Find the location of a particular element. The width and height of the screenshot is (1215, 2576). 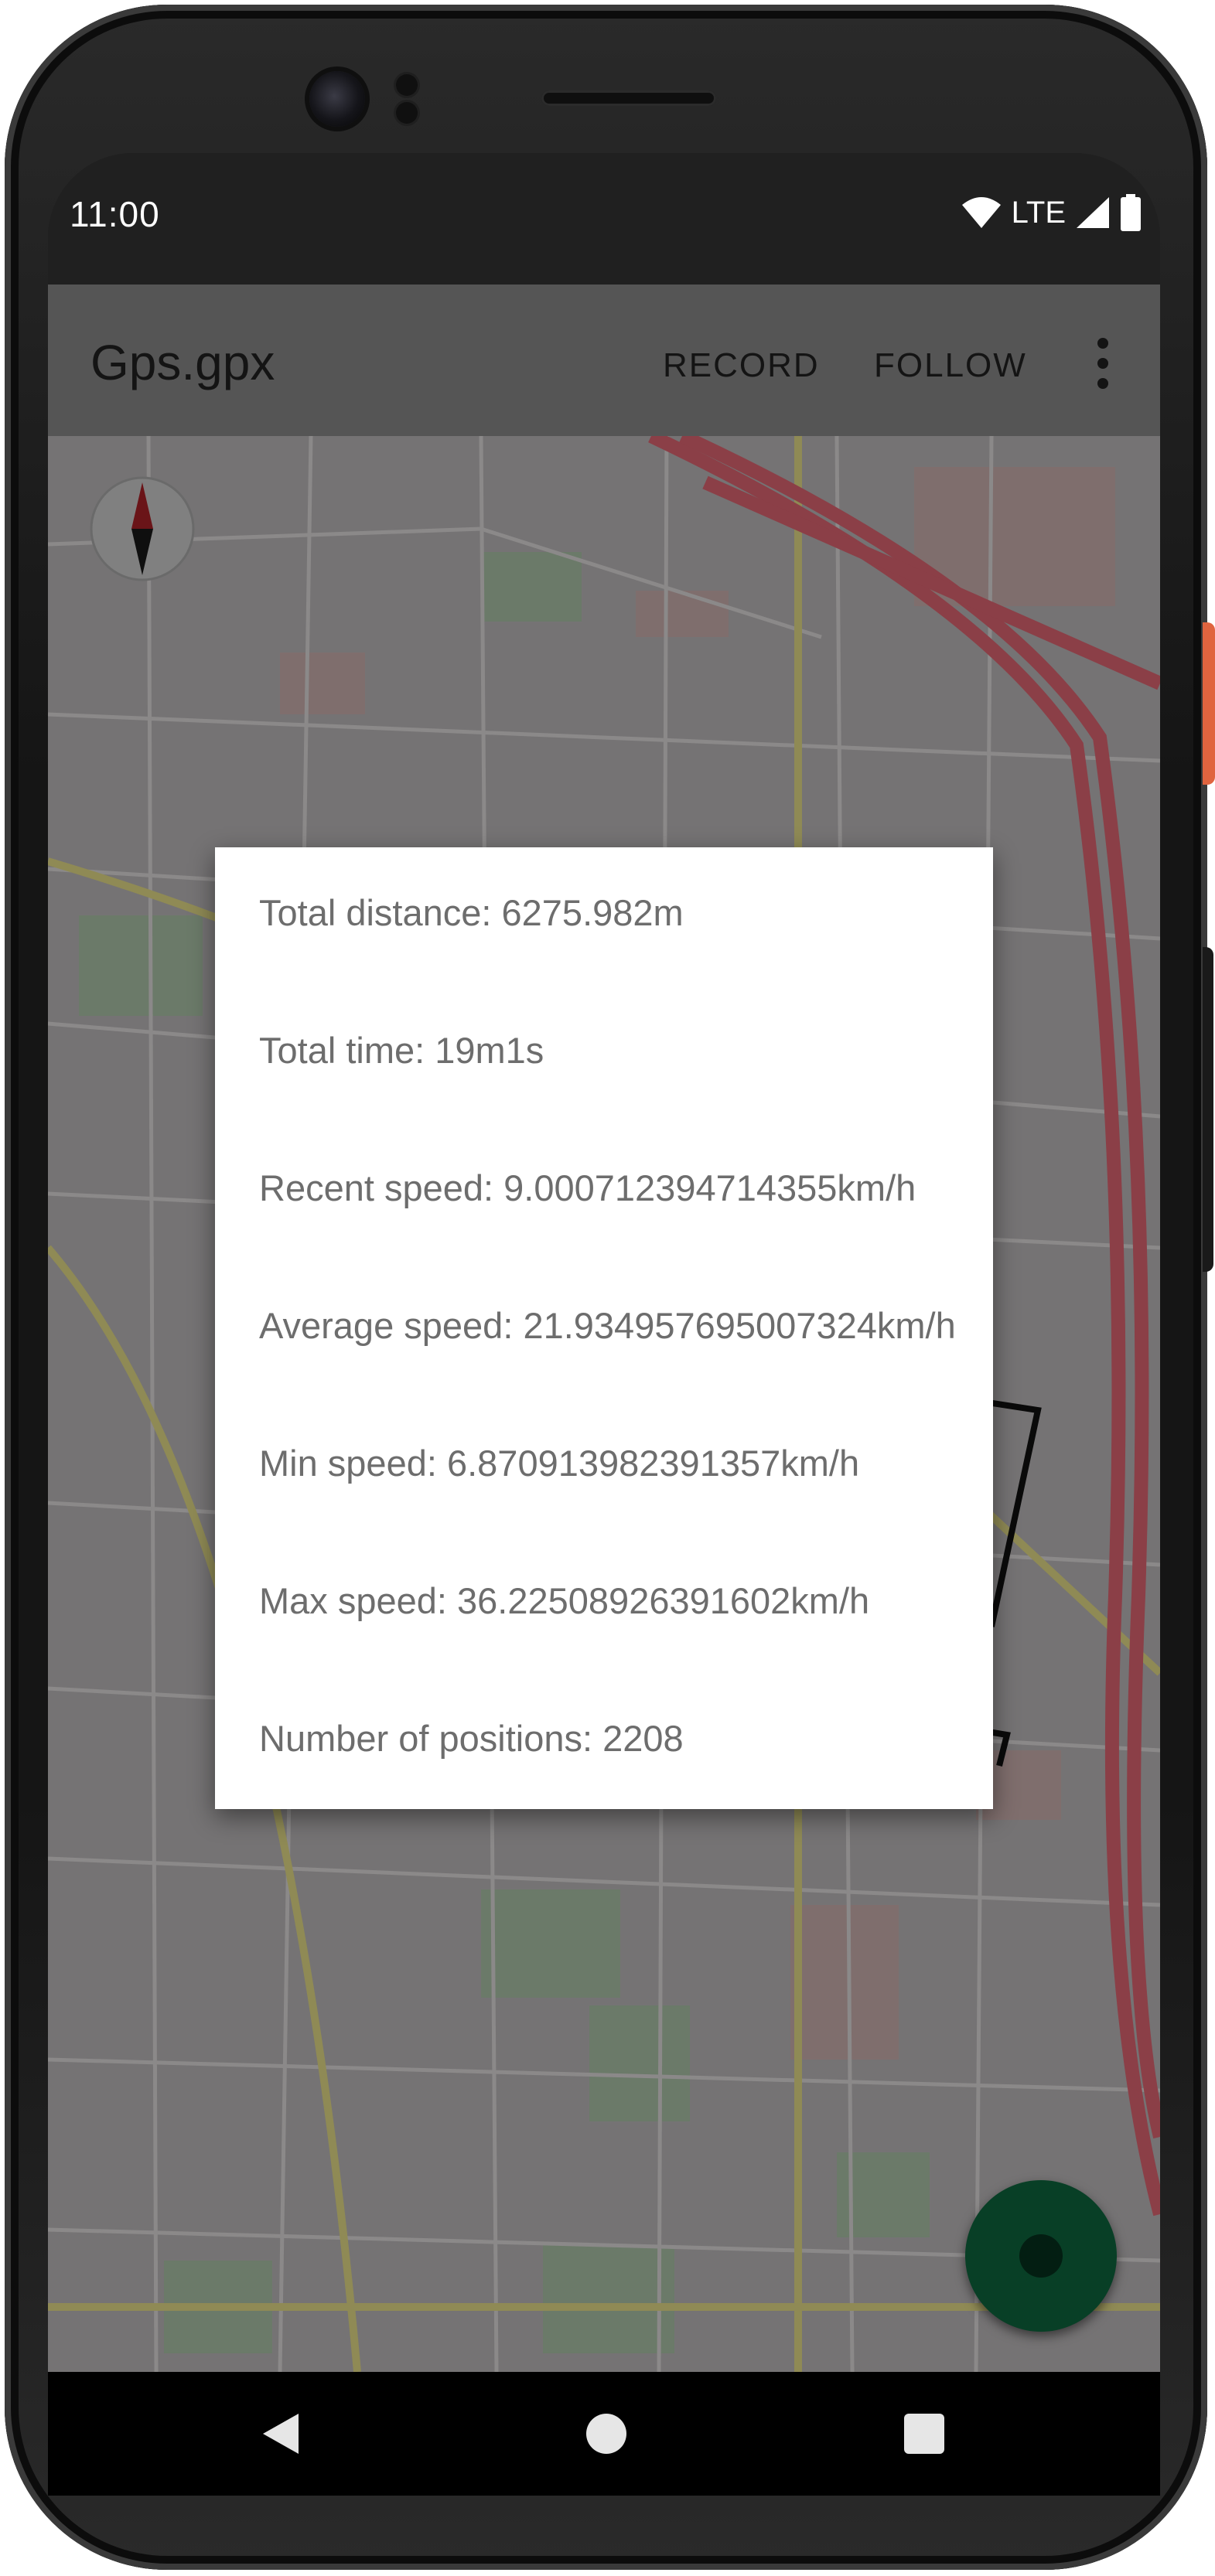

back-icon is located at coordinates (281, 2434).